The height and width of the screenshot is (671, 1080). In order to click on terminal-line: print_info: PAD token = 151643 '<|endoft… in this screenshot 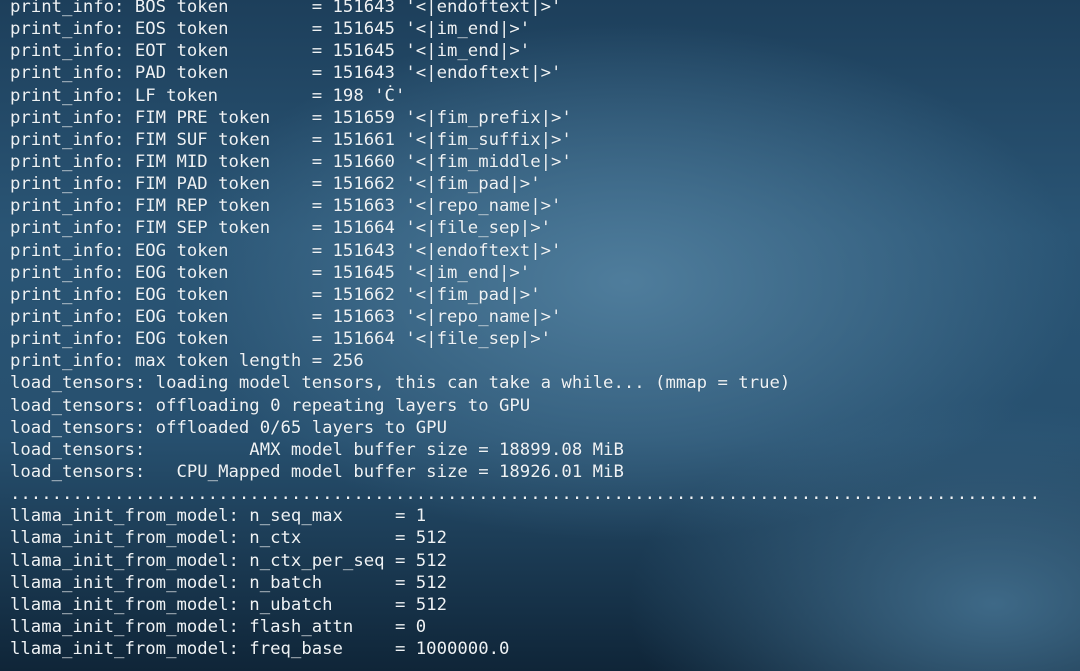, I will do `click(286, 73)`.